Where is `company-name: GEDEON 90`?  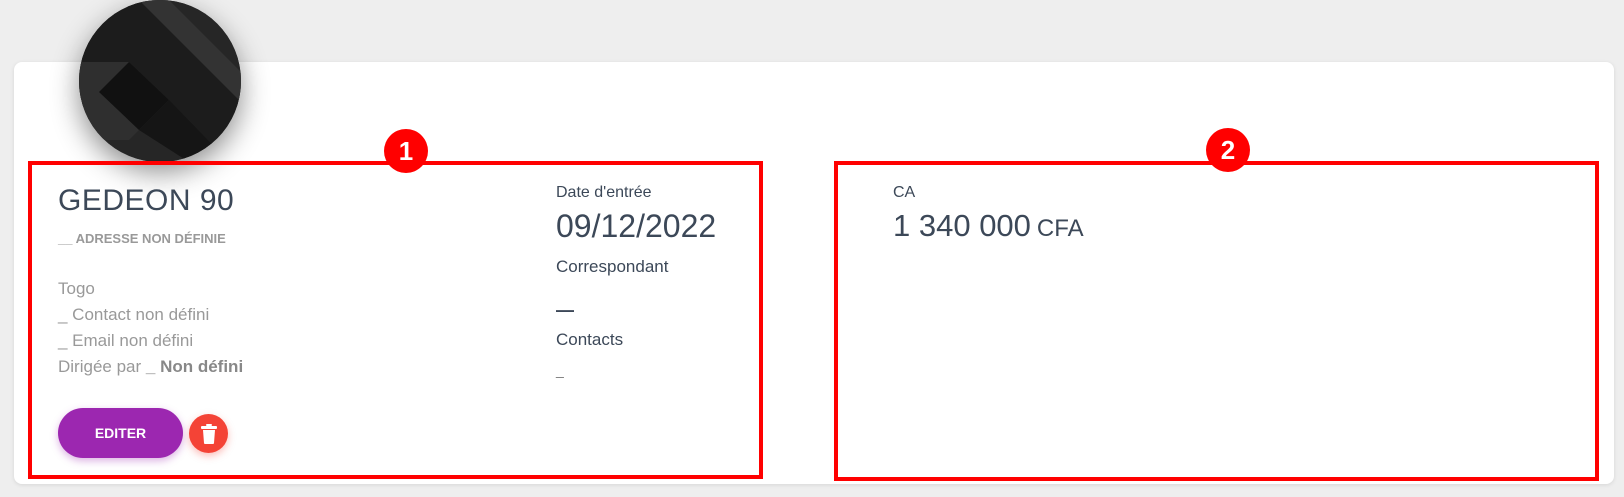
company-name: GEDEON 90 is located at coordinates (146, 200).